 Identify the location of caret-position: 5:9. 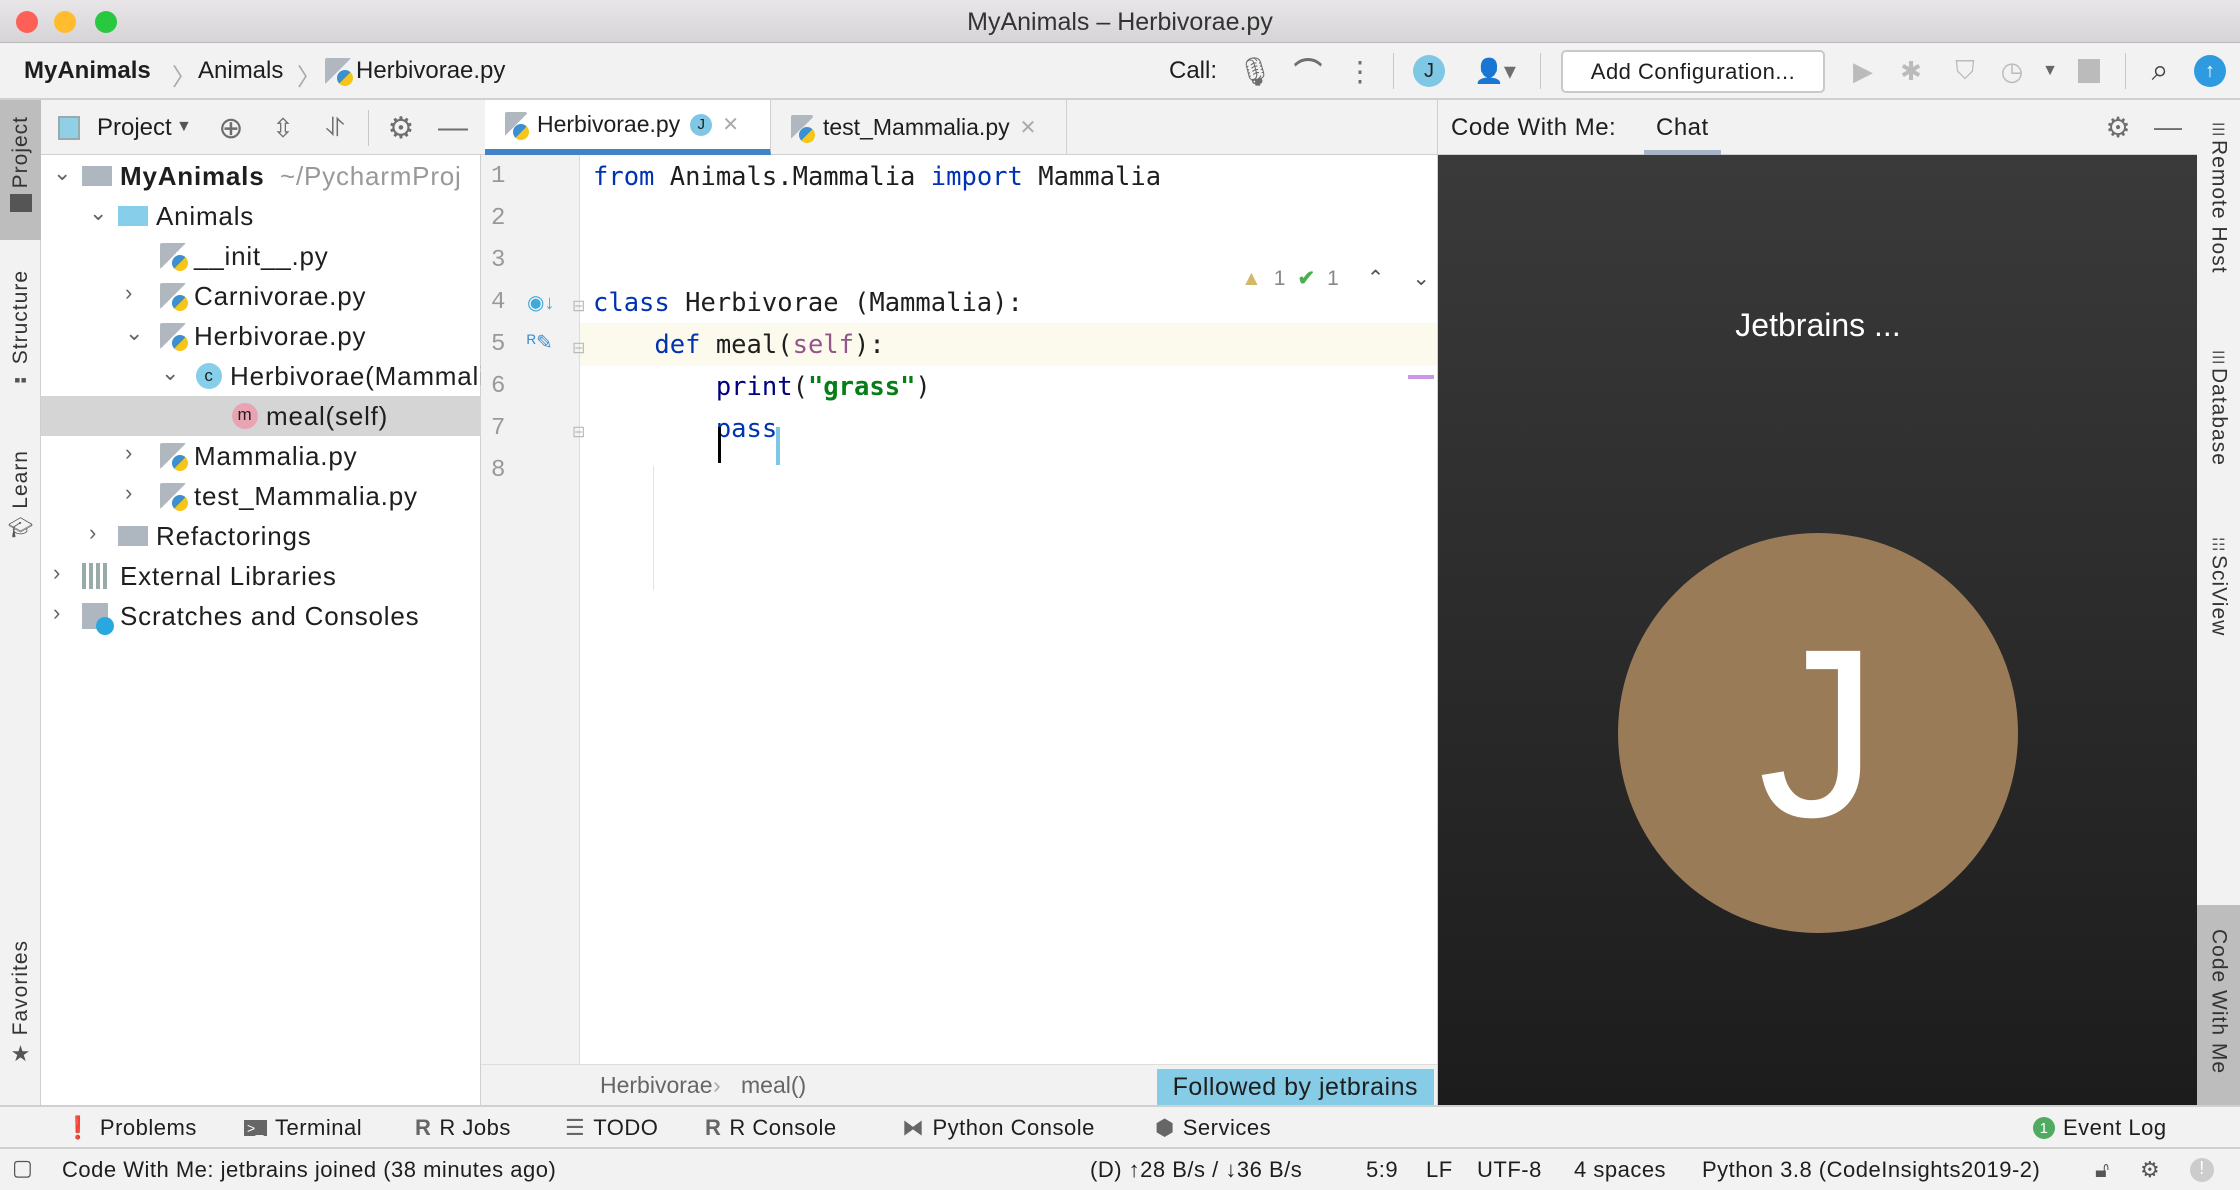
(1382, 1170).